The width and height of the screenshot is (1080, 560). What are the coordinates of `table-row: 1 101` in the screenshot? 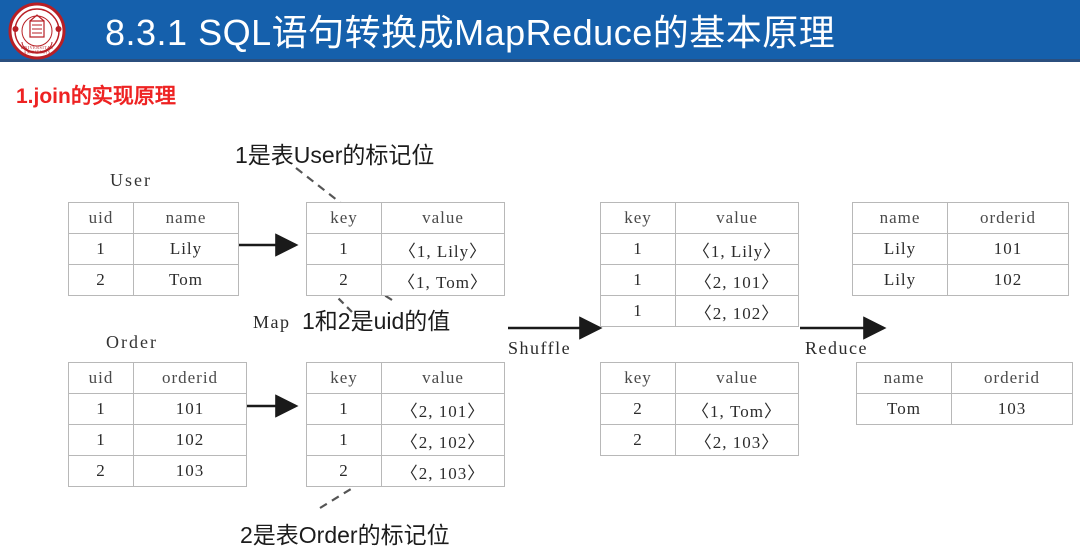 It's located at (157, 409).